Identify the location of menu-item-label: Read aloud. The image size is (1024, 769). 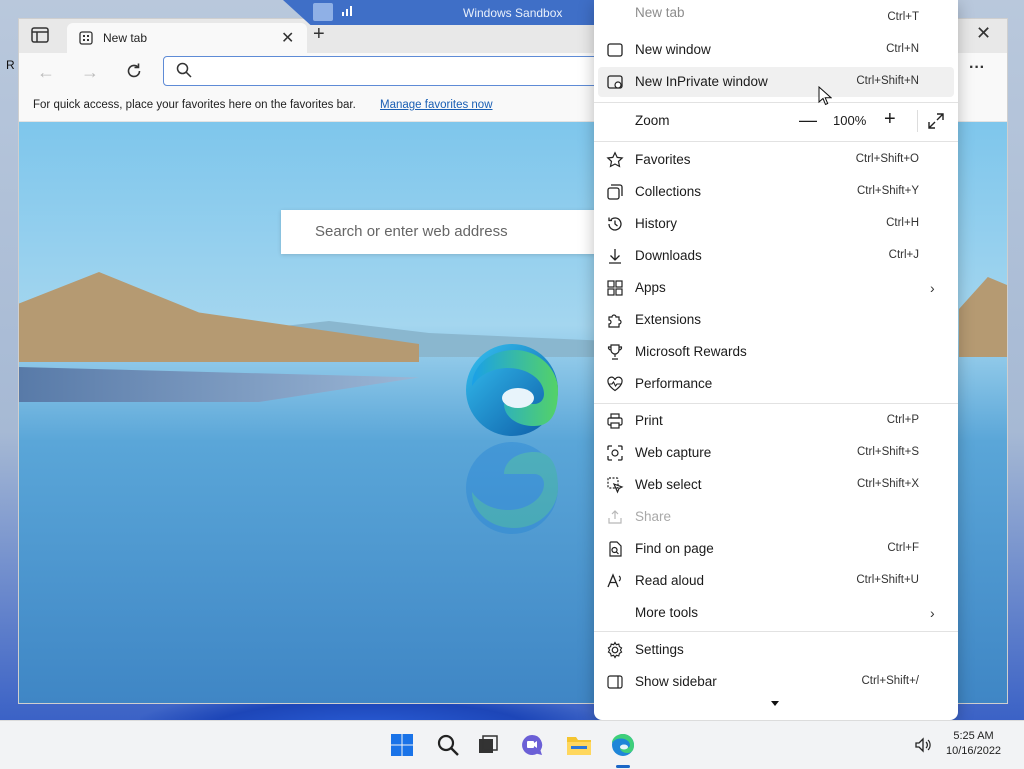
(670, 580).